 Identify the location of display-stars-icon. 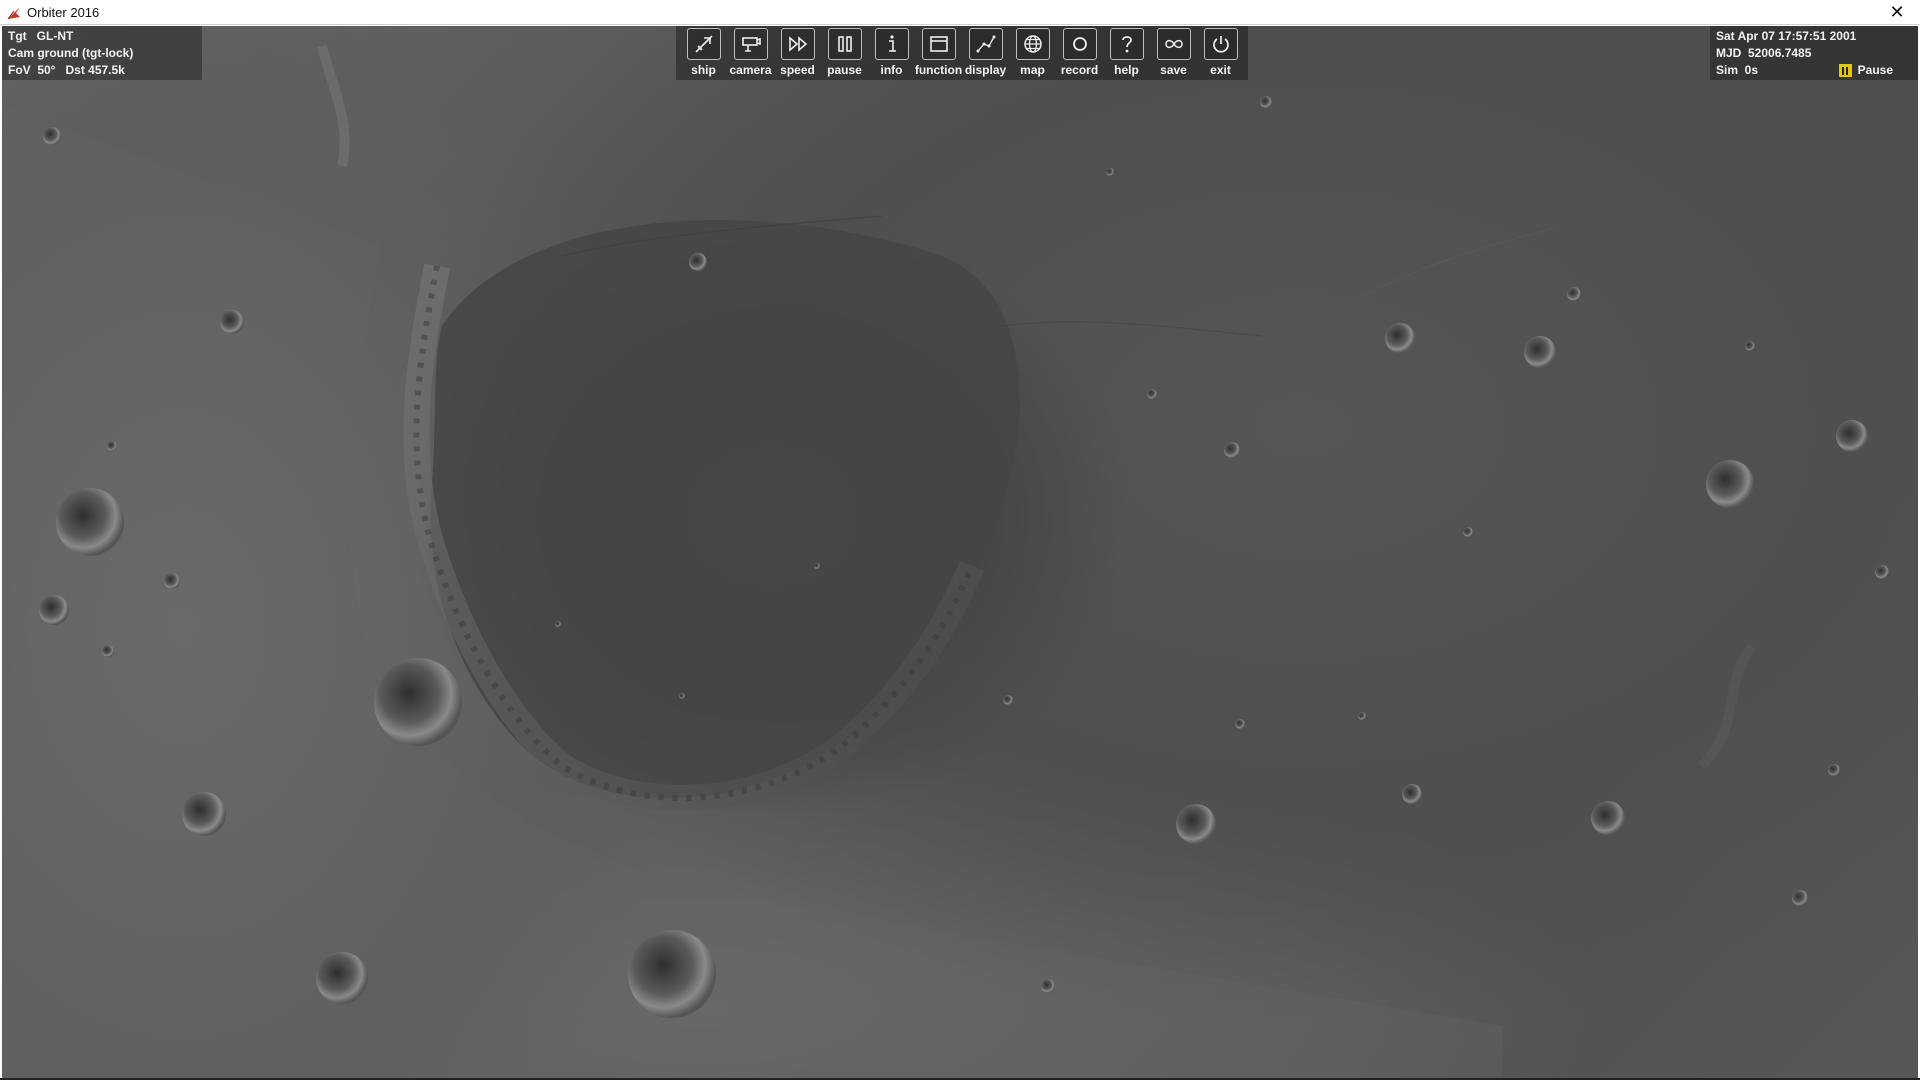
(985, 44).